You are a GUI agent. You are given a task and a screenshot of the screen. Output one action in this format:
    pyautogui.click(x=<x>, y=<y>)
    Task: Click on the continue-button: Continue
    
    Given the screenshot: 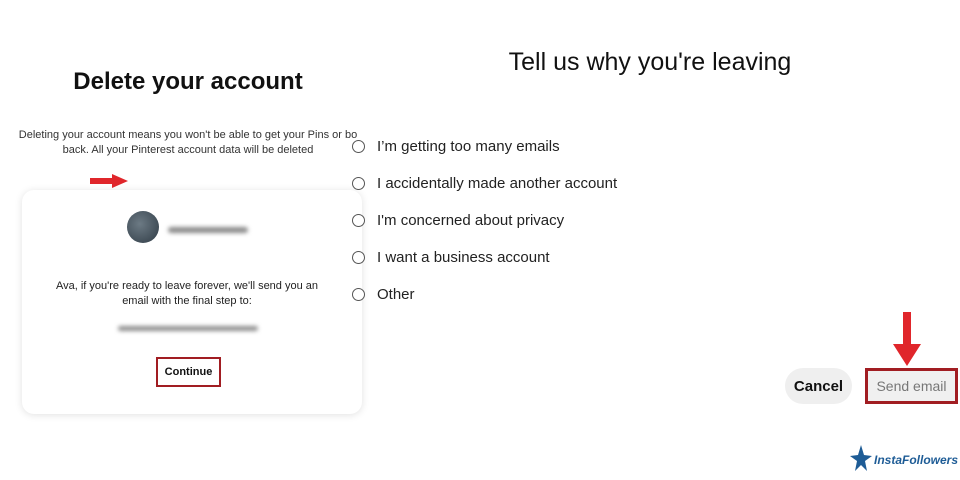 What is the action you would take?
    pyautogui.click(x=188, y=372)
    